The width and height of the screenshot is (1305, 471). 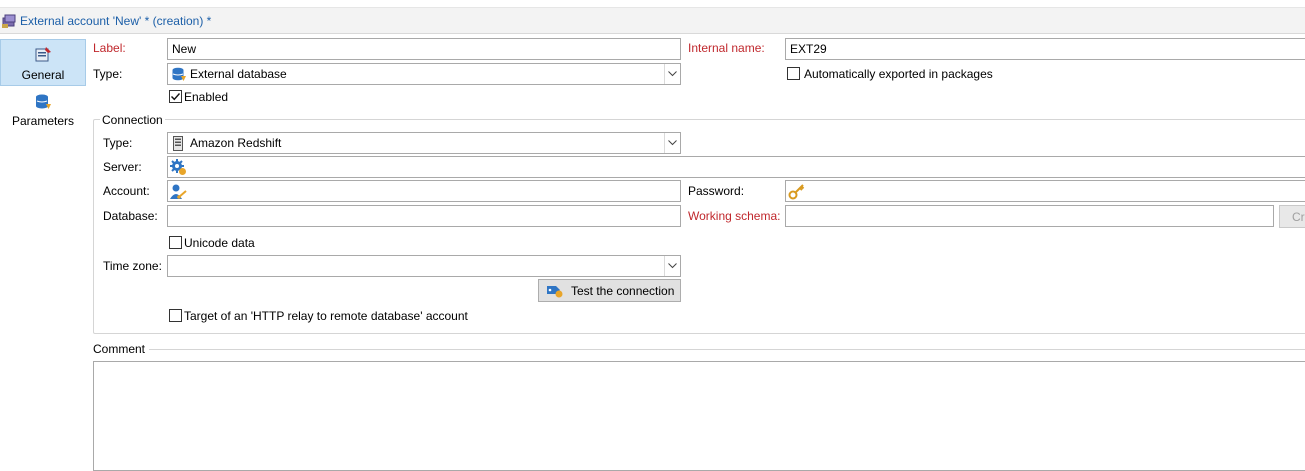 I want to click on server-gear-icon, so click(x=178, y=167).